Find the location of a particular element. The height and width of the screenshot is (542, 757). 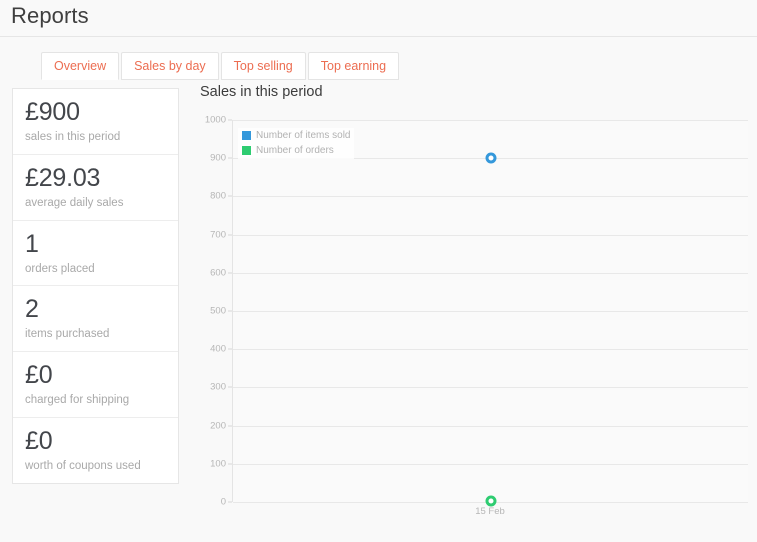

stat-value: 1 is located at coordinates (32, 243).